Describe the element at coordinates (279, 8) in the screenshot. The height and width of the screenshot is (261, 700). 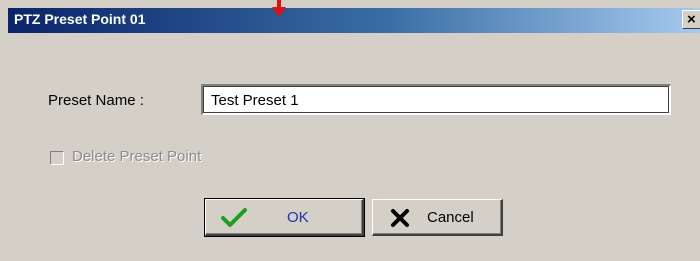
I see `pointer-arrow-icon` at that location.